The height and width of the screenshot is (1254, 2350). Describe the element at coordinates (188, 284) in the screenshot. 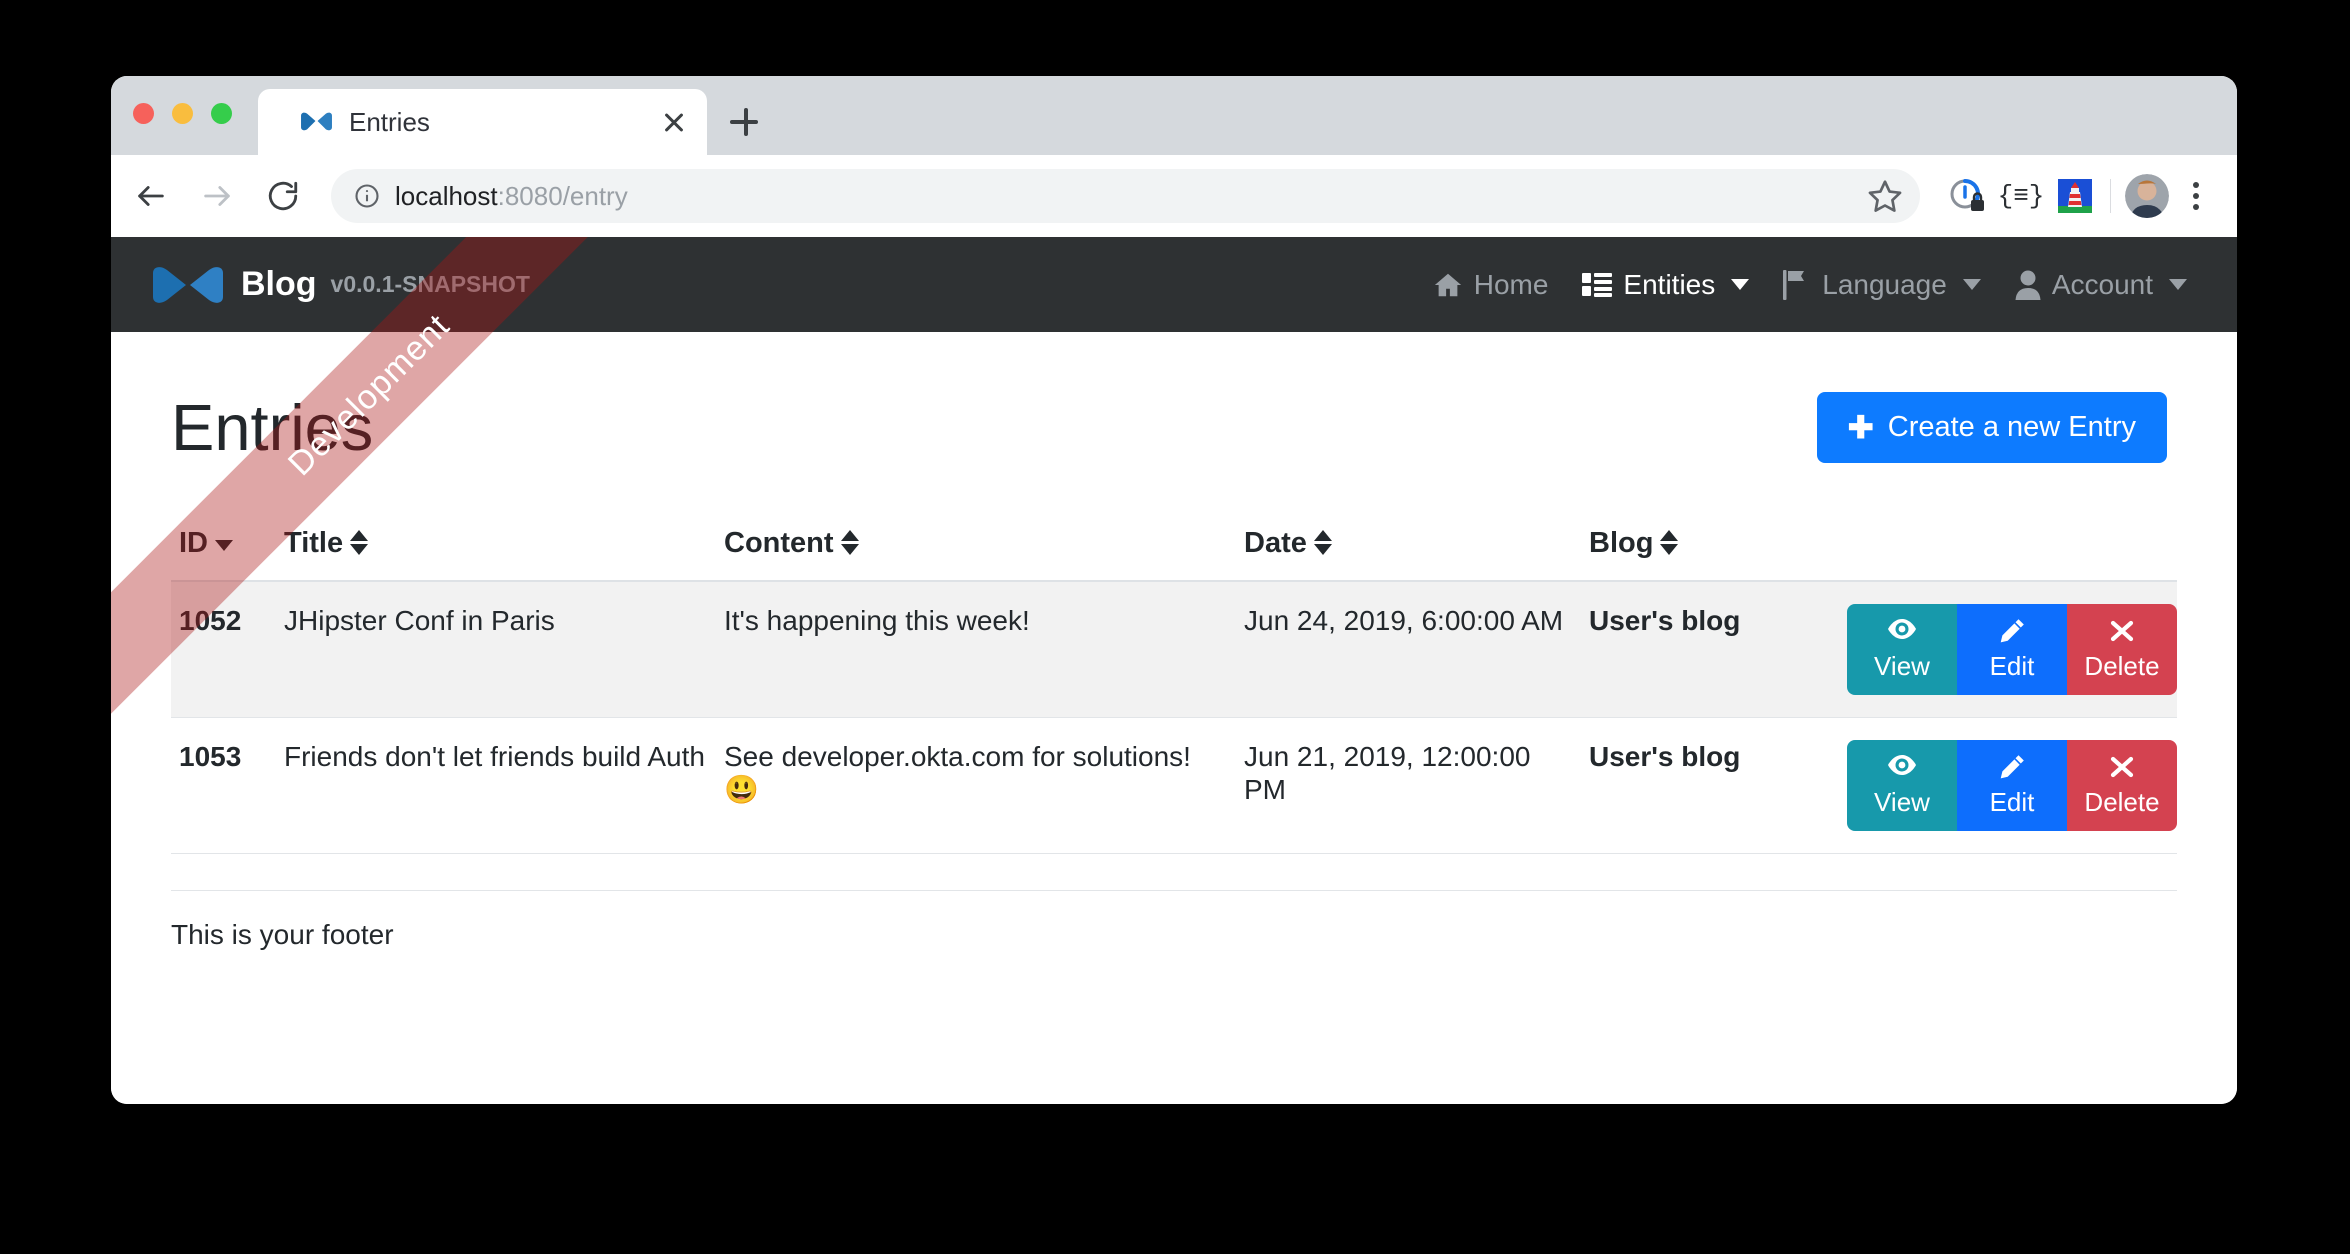

I see `jhipster-bowtie-logo` at that location.